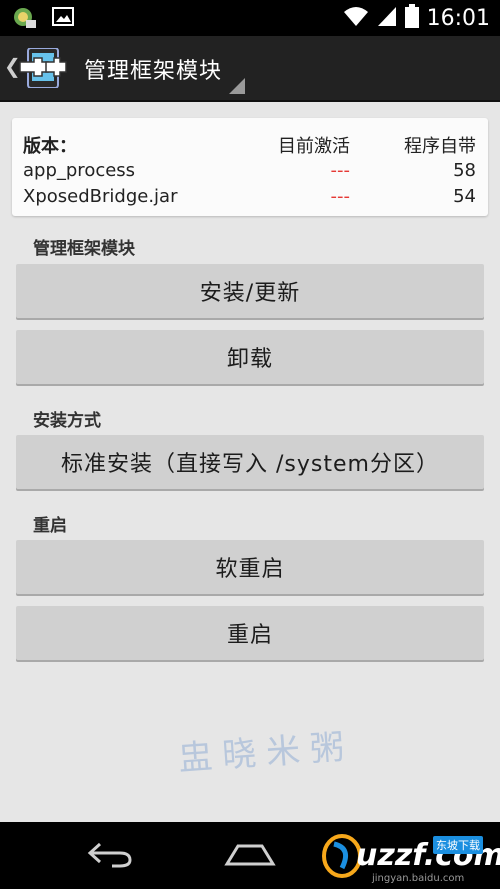 Image resolution: width=500 pixels, height=889 pixels. I want to click on battery-icon, so click(411, 18).